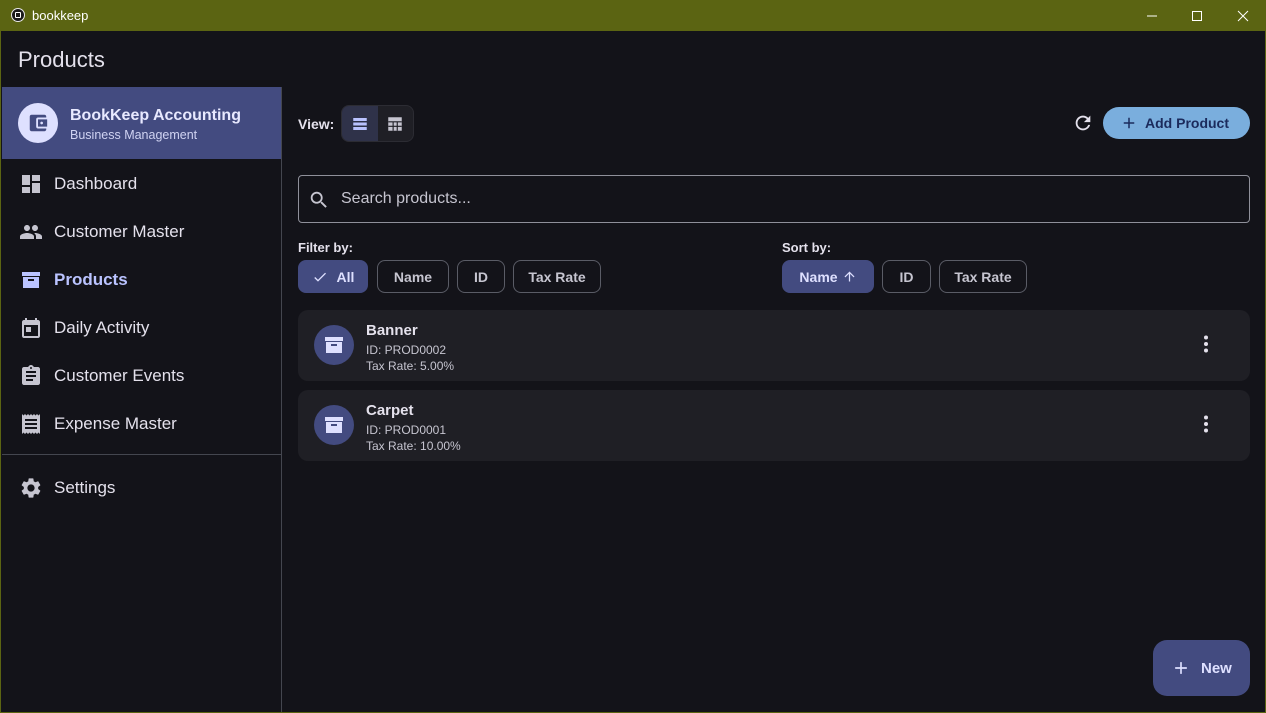 This screenshot has height=713, width=1266. Describe the element at coordinates (155, 115) in the screenshot. I see `org-name: BookKeep Accounting` at that location.